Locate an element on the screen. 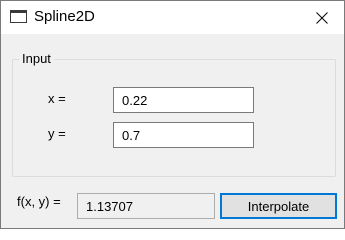 The image size is (345, 240). y-input is located at coordinates (183, 135).